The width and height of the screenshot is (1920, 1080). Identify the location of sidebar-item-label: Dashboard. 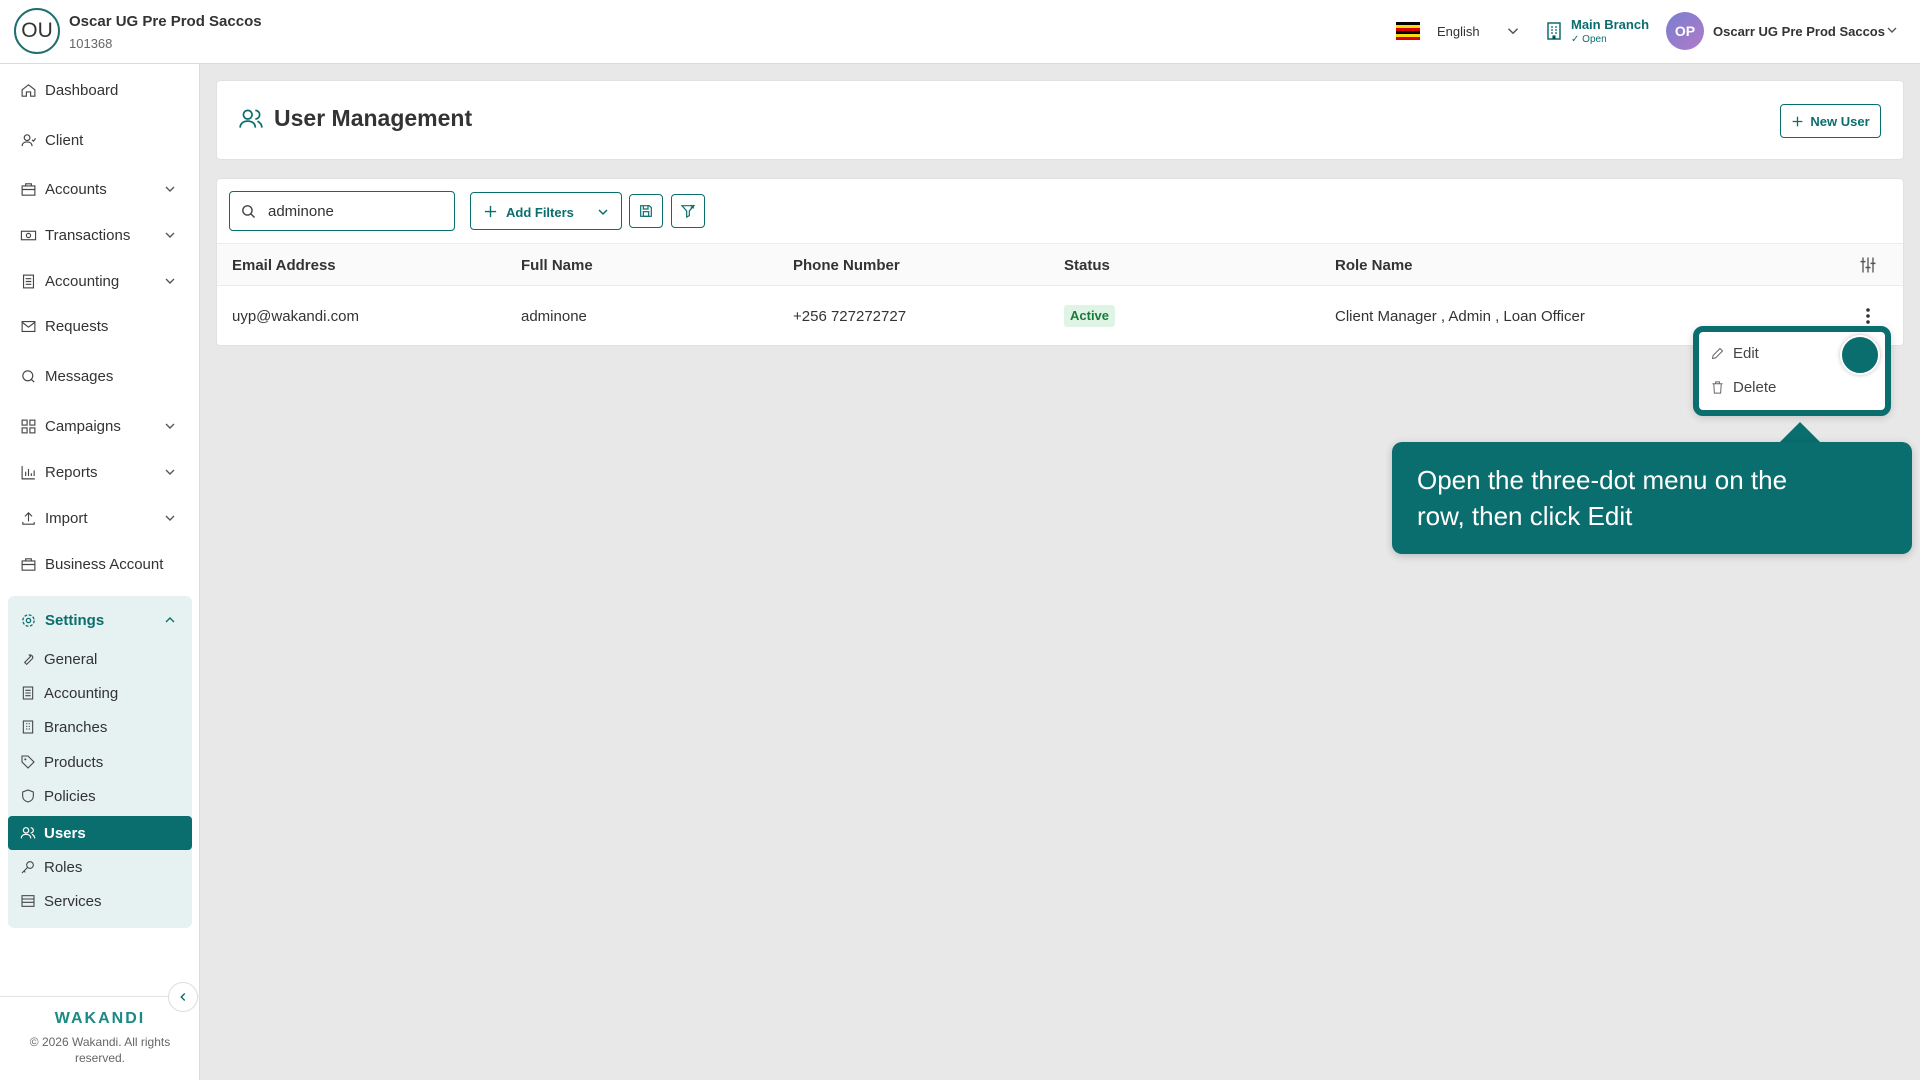
(82, 90).